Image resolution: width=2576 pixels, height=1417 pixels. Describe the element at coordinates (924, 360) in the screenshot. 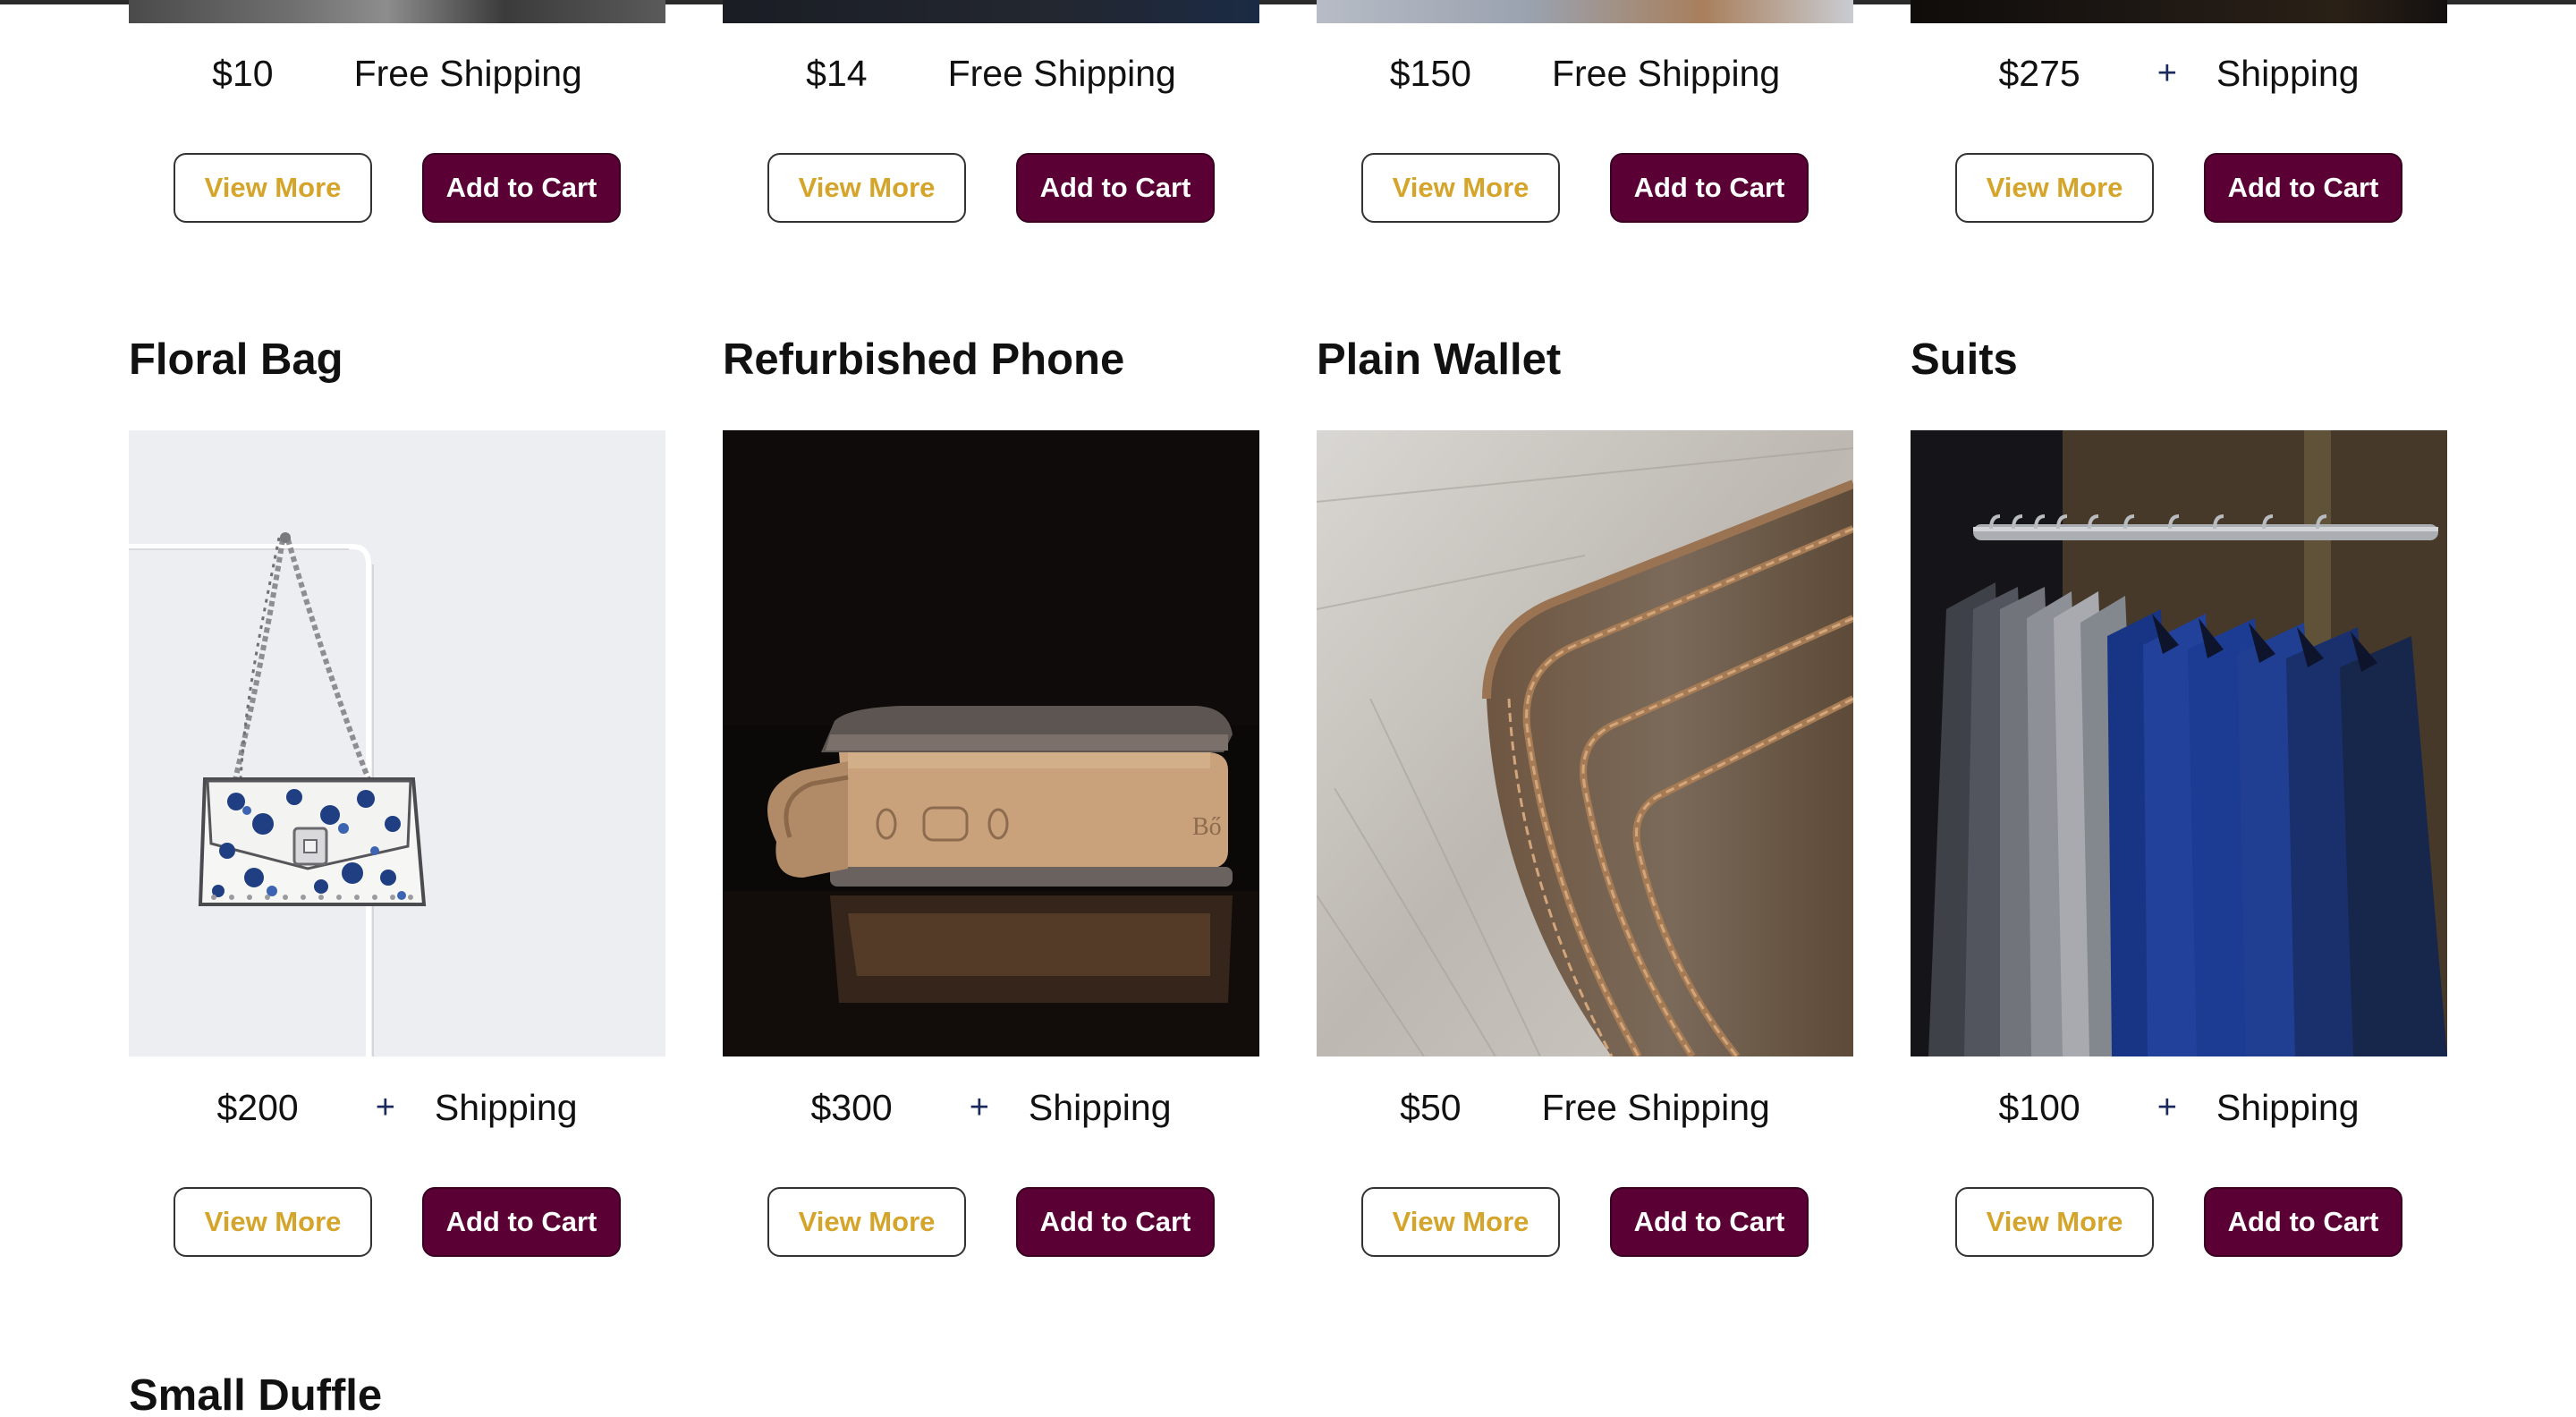

I see `product-title: Refurbished Phone` at that location.